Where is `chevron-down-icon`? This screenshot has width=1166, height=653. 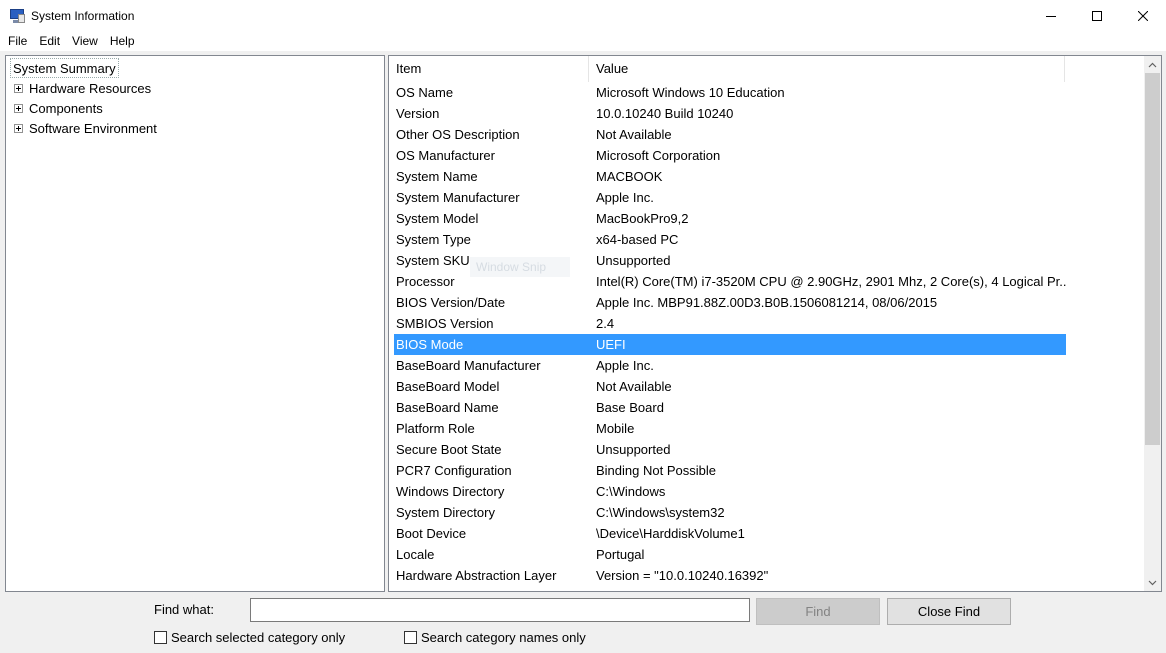 chevron-down-icon is located at coordinates (1152, 582).